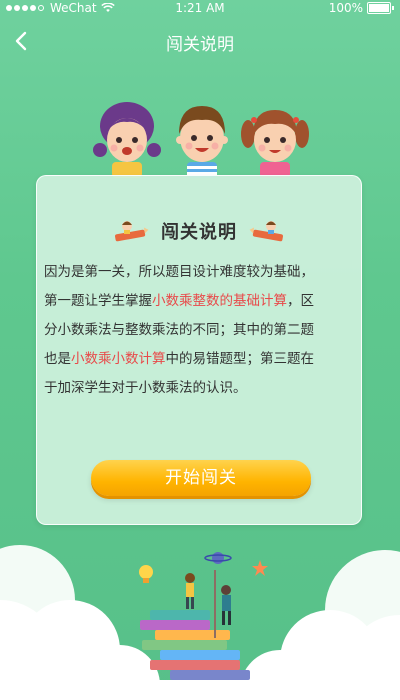 Image resolution: width=400 pixels, height=700 pixels. What do you see at coordinates (320, 625) in the screenshot?
I see `cloud-right-icon` at bounding box center [320, 625].